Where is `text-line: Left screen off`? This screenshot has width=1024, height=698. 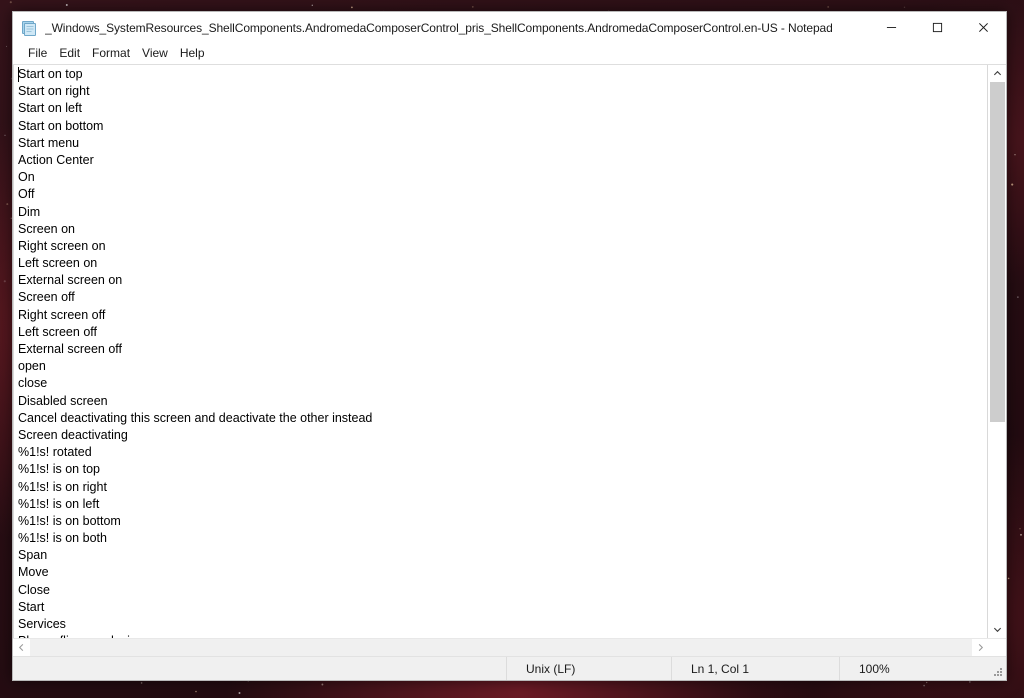 text-line: Left screen off is located at coordinates (57, 331).